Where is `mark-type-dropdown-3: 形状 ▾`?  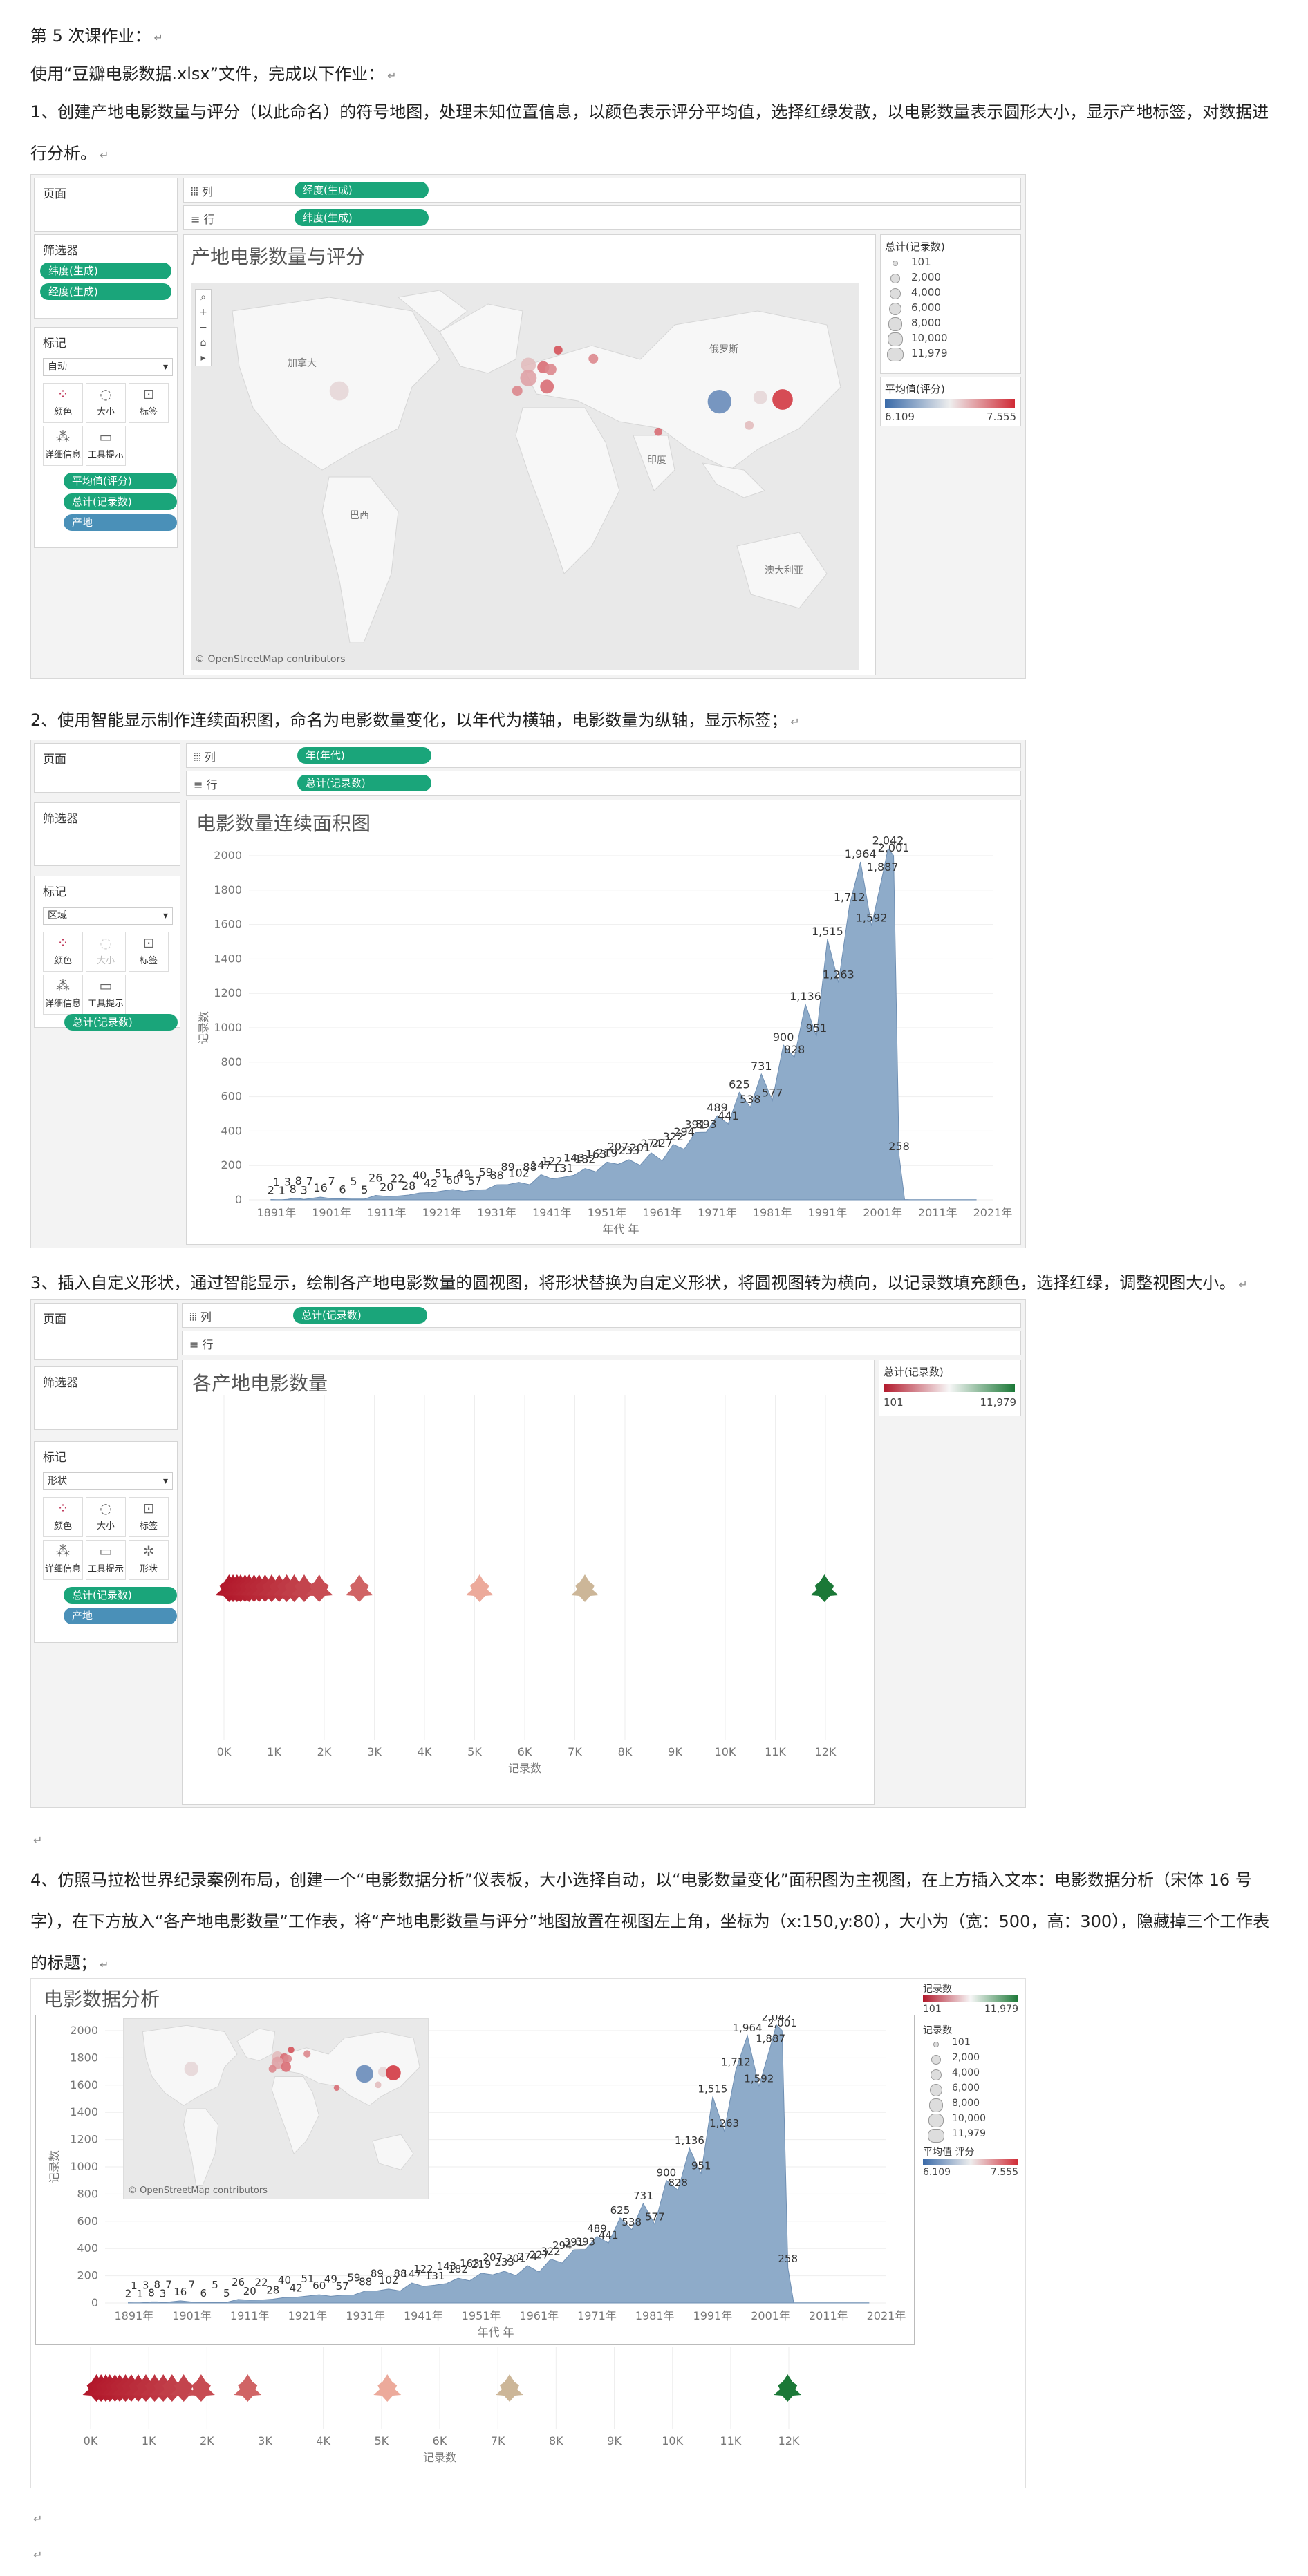
mark-type-dropdown-3: 形状 ▾ is located at coordinates (108, 1481).